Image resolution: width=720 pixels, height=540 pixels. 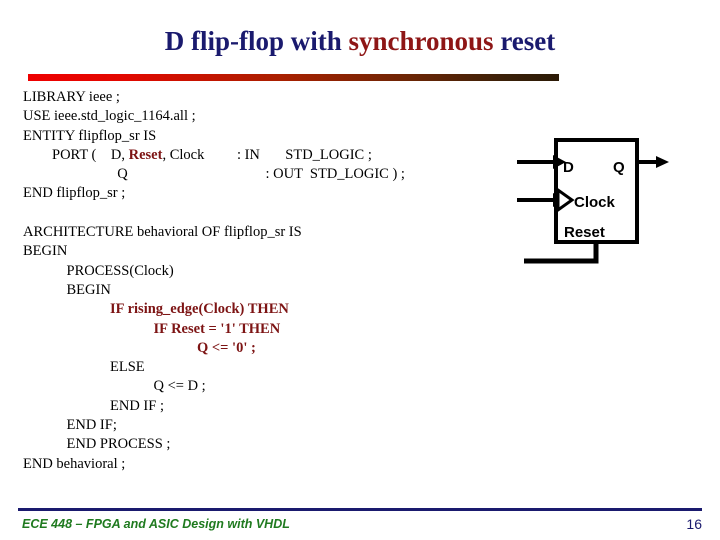 I want to click on code-keyword-reset: Reset, so click(x=145, y=154).